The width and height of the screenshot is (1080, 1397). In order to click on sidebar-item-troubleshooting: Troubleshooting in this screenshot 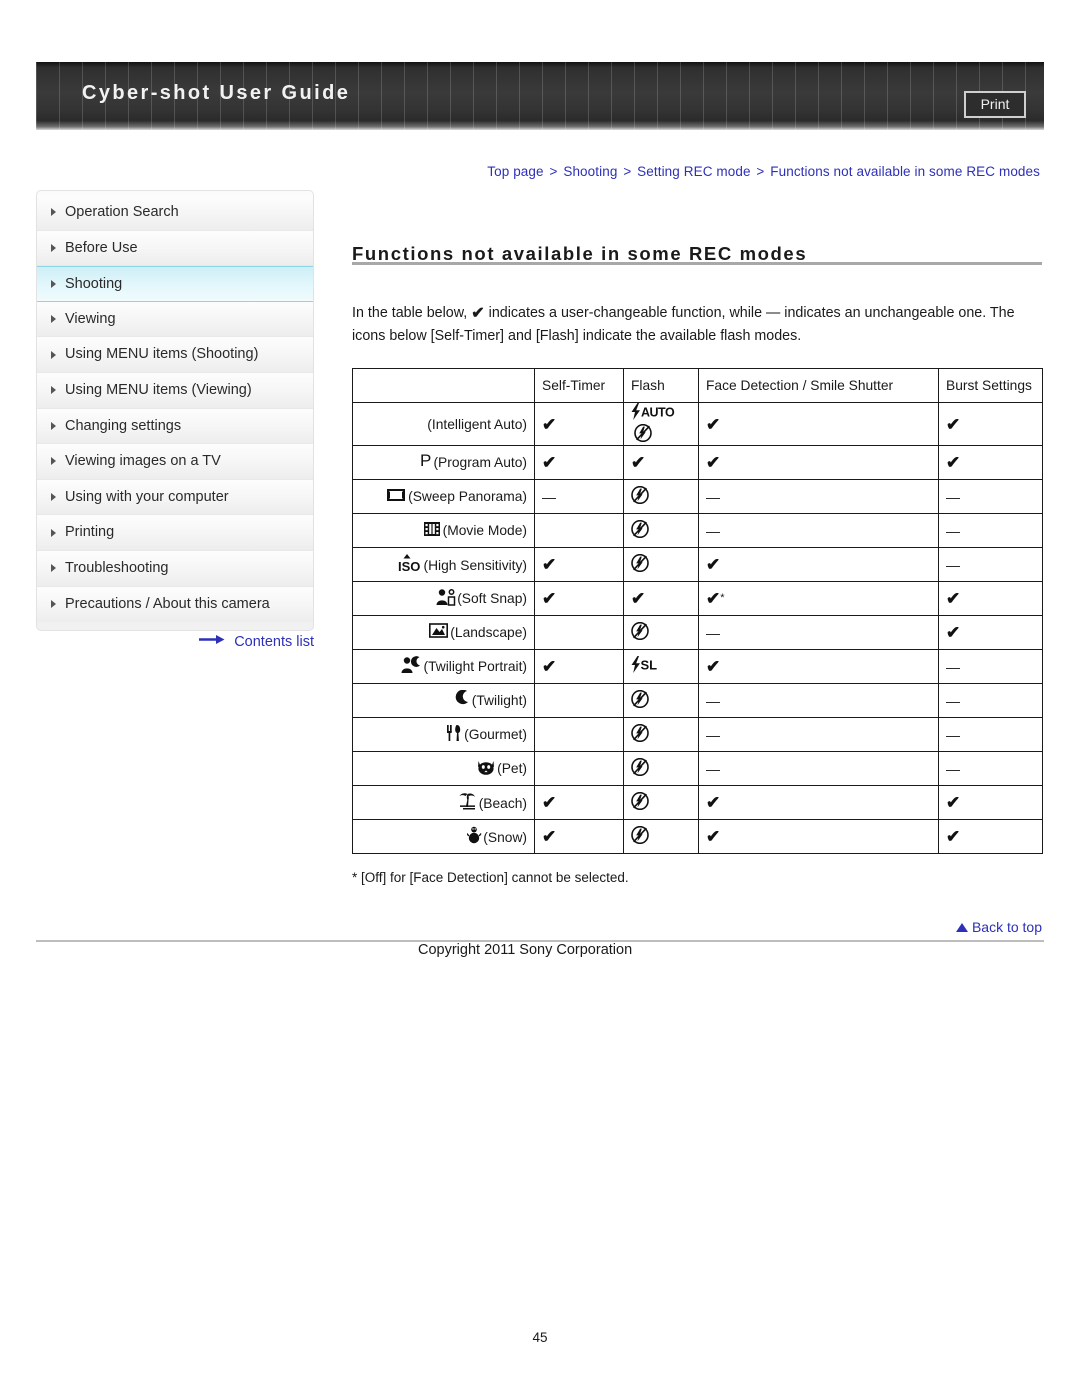, I will do `click(175, 568)`.